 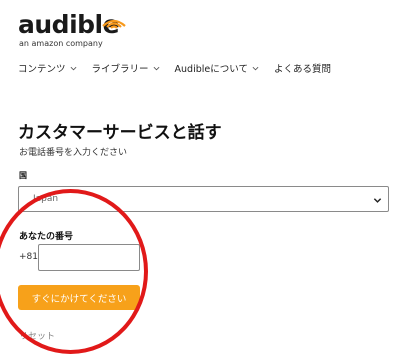 I want to click on phone-number-label: あなたの番号, so click(x=46, y=237).